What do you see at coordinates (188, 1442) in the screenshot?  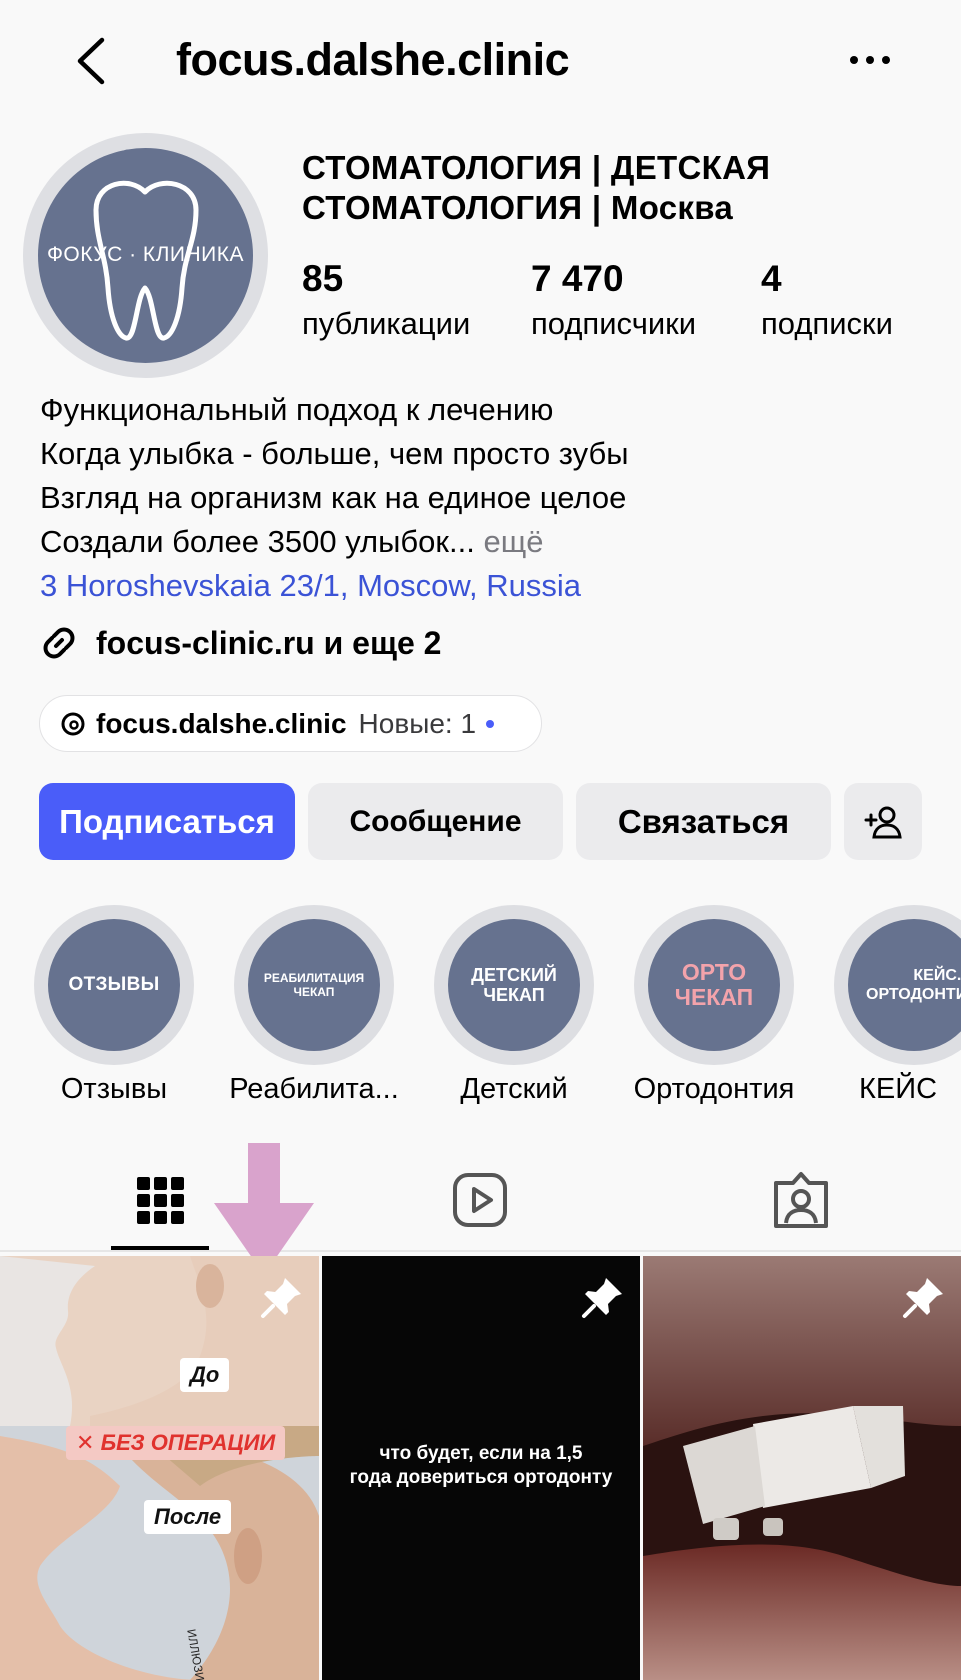 I see `post-tag-red-text: БЕЗ ОПЕРАЦИИ` at bounding box center [188, 1442].